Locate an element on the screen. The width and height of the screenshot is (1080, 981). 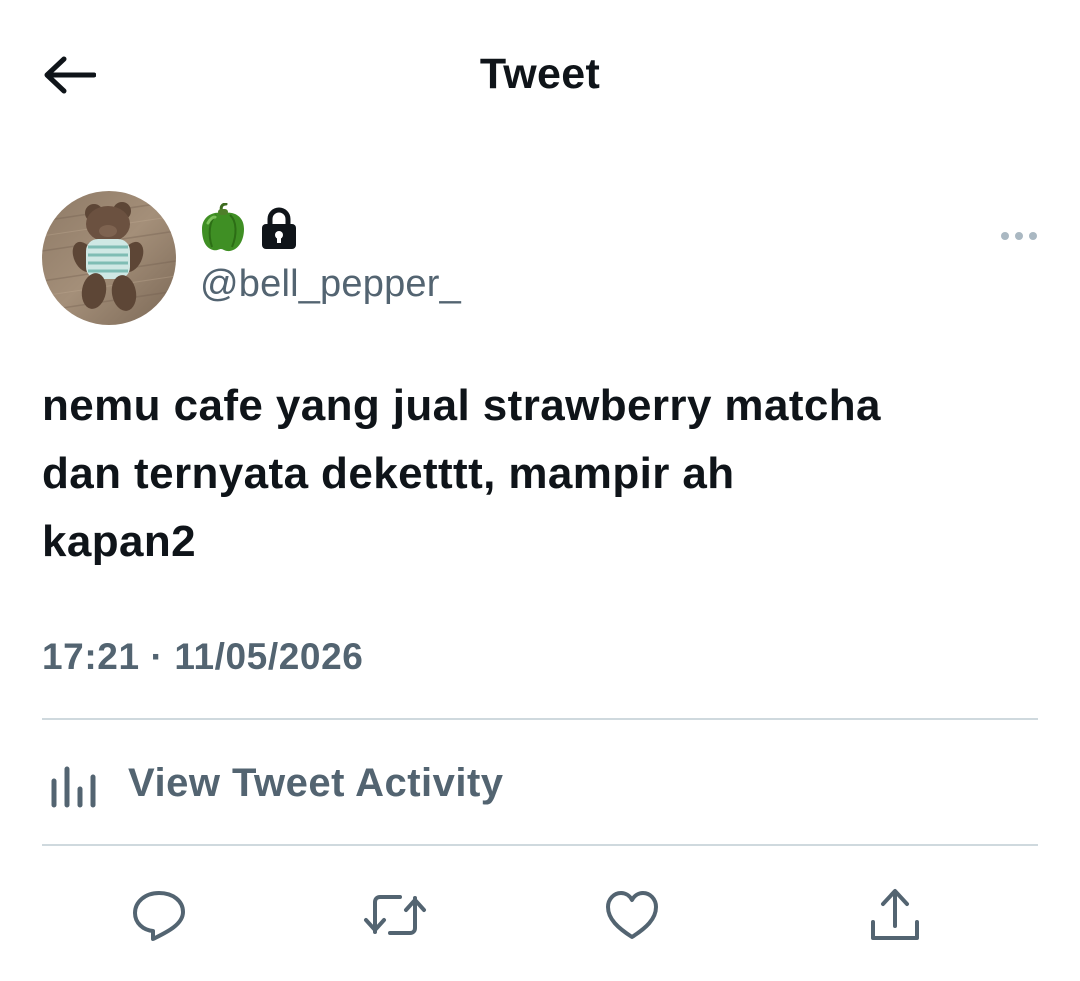
page-title: Tweet is located at coordinates (540, 74).